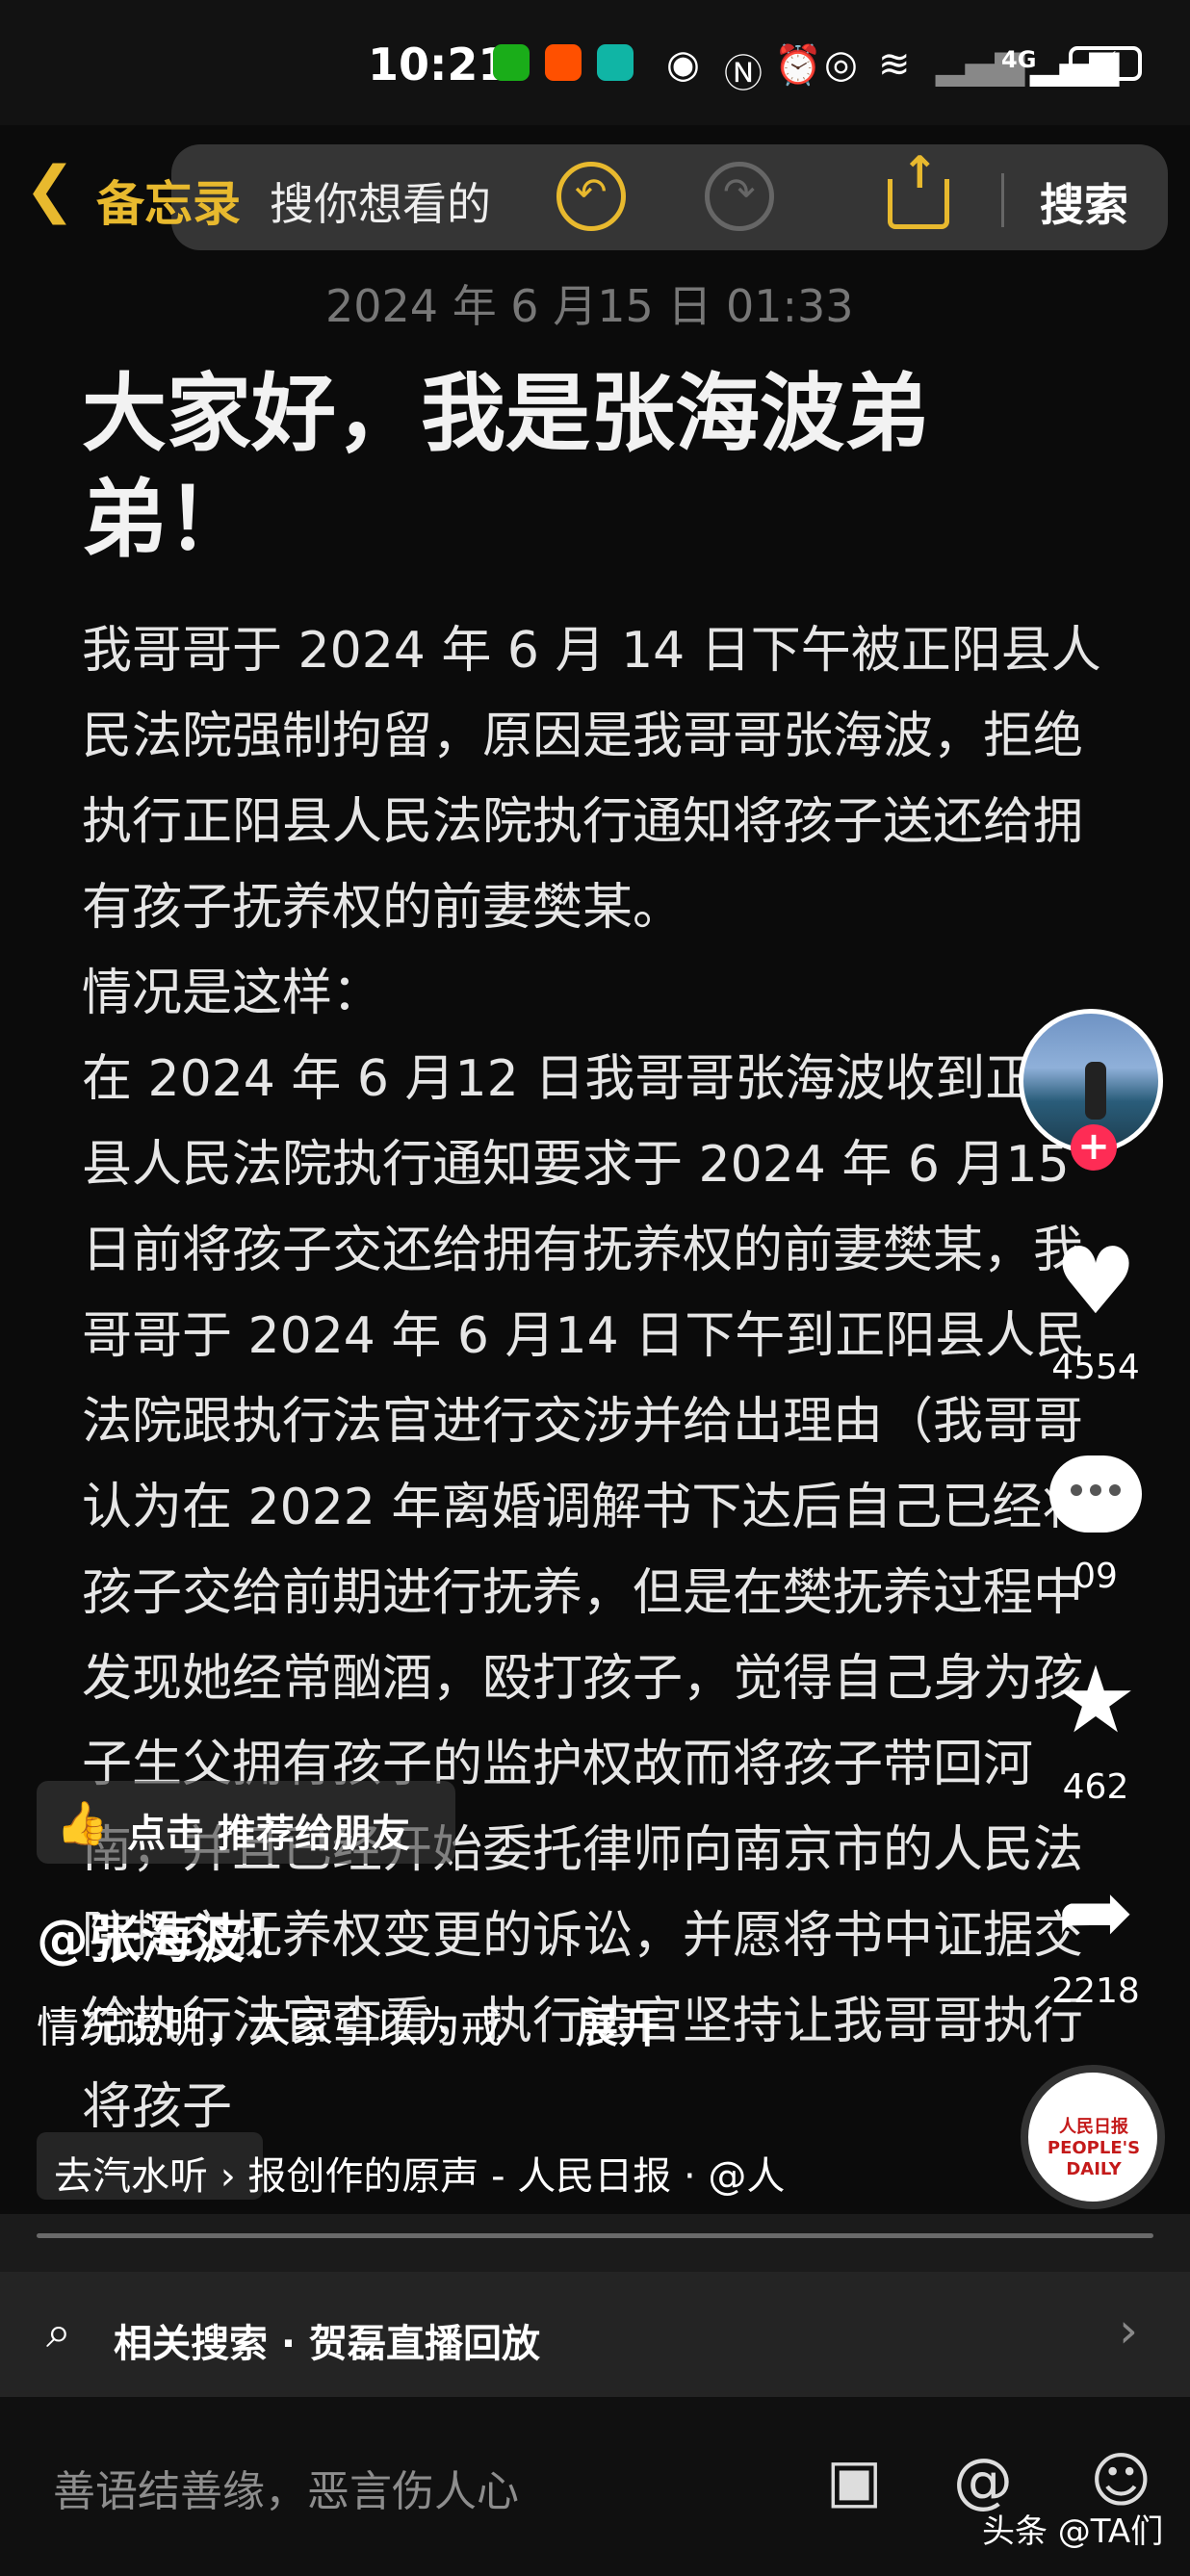 The height and width of the screenshot is (2576, 1190). What do you see at coordinates (270, 2027) in the screenshot?
I see `video-description: 情况说明，大家引以为戒` at bounding box center [270, 2027].